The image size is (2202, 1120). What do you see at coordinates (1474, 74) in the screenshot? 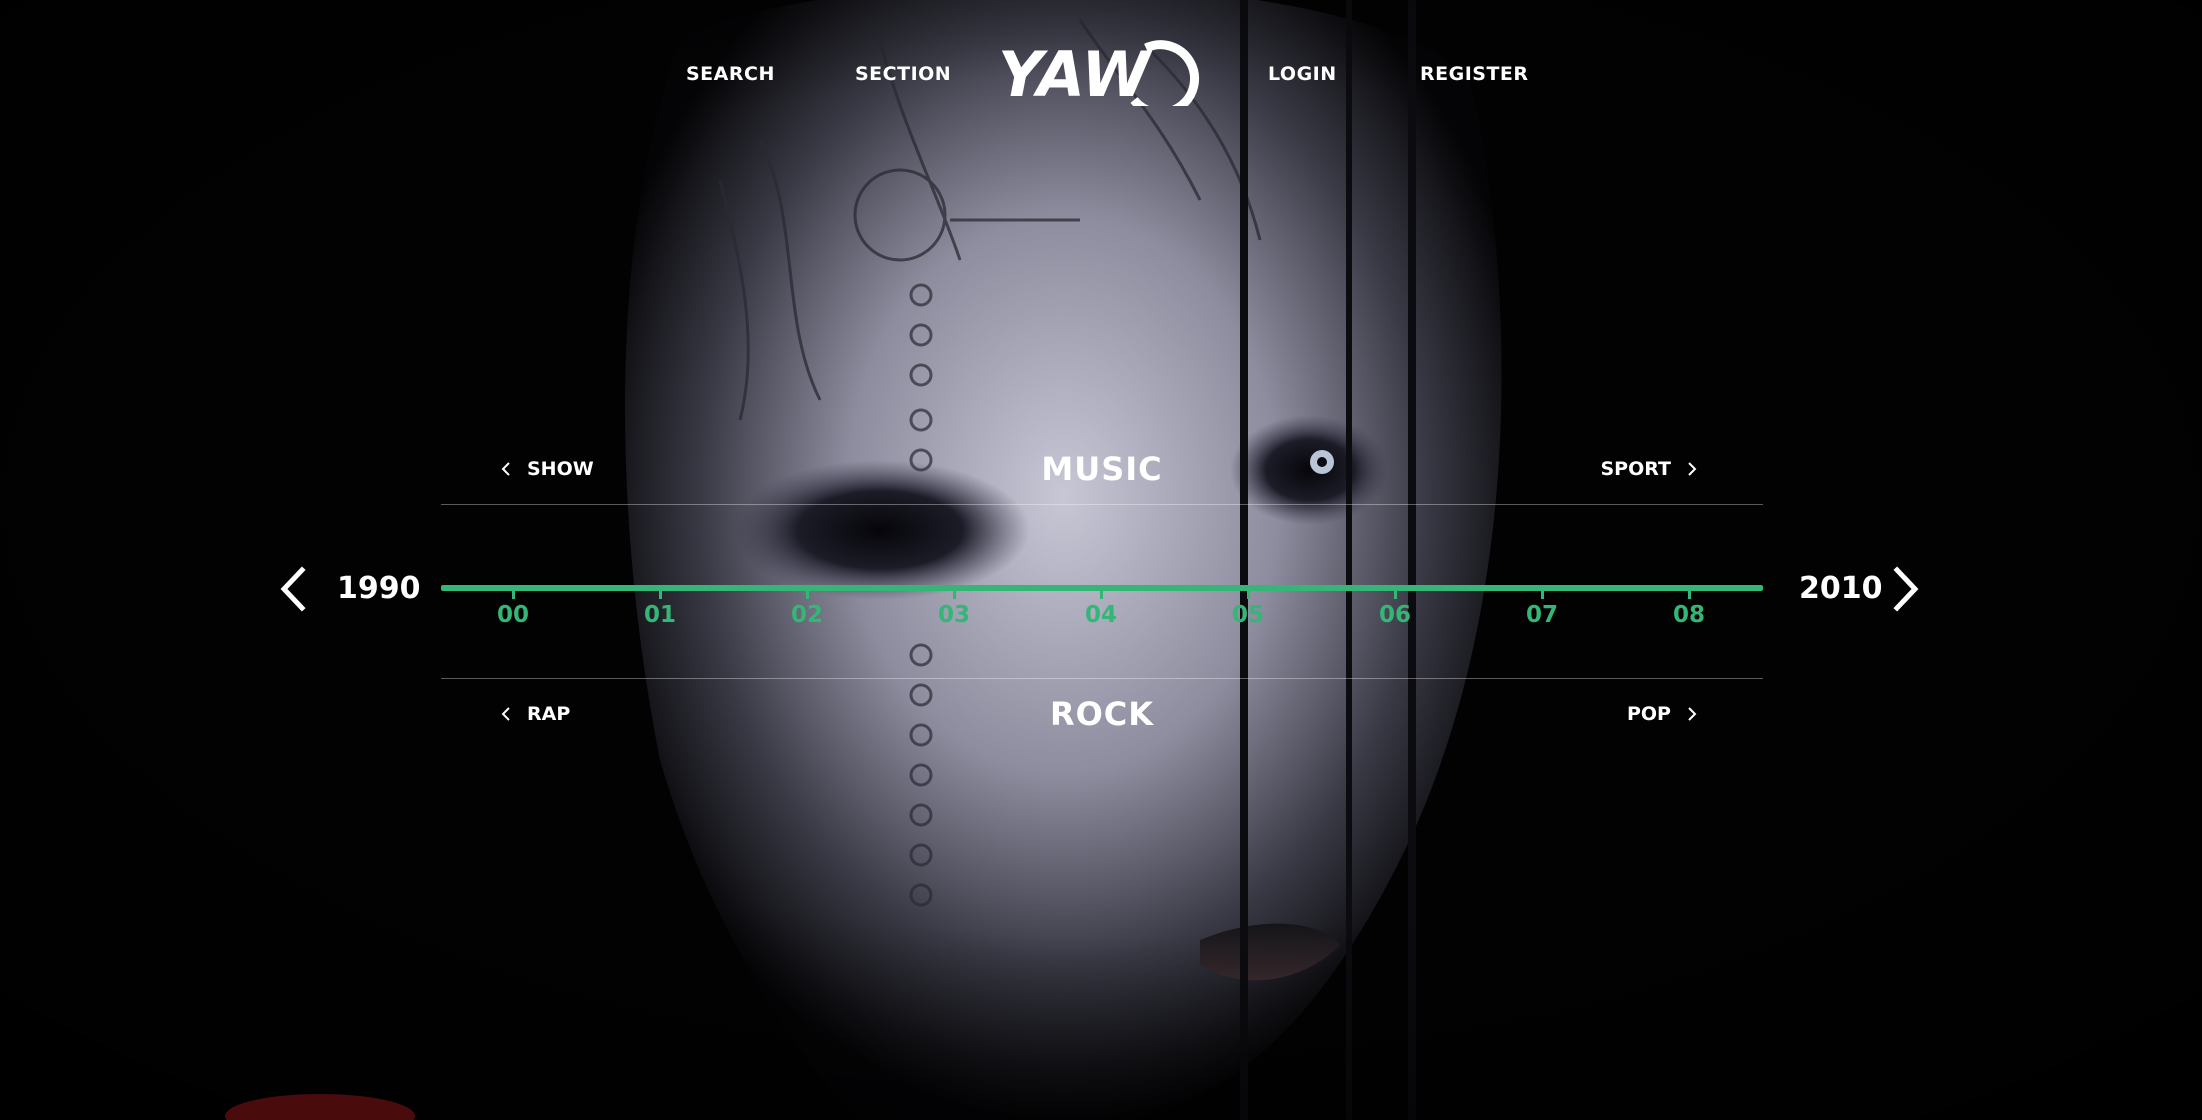
I see `nav-register-link: REGISTER` at bounding box center [1474, 74].